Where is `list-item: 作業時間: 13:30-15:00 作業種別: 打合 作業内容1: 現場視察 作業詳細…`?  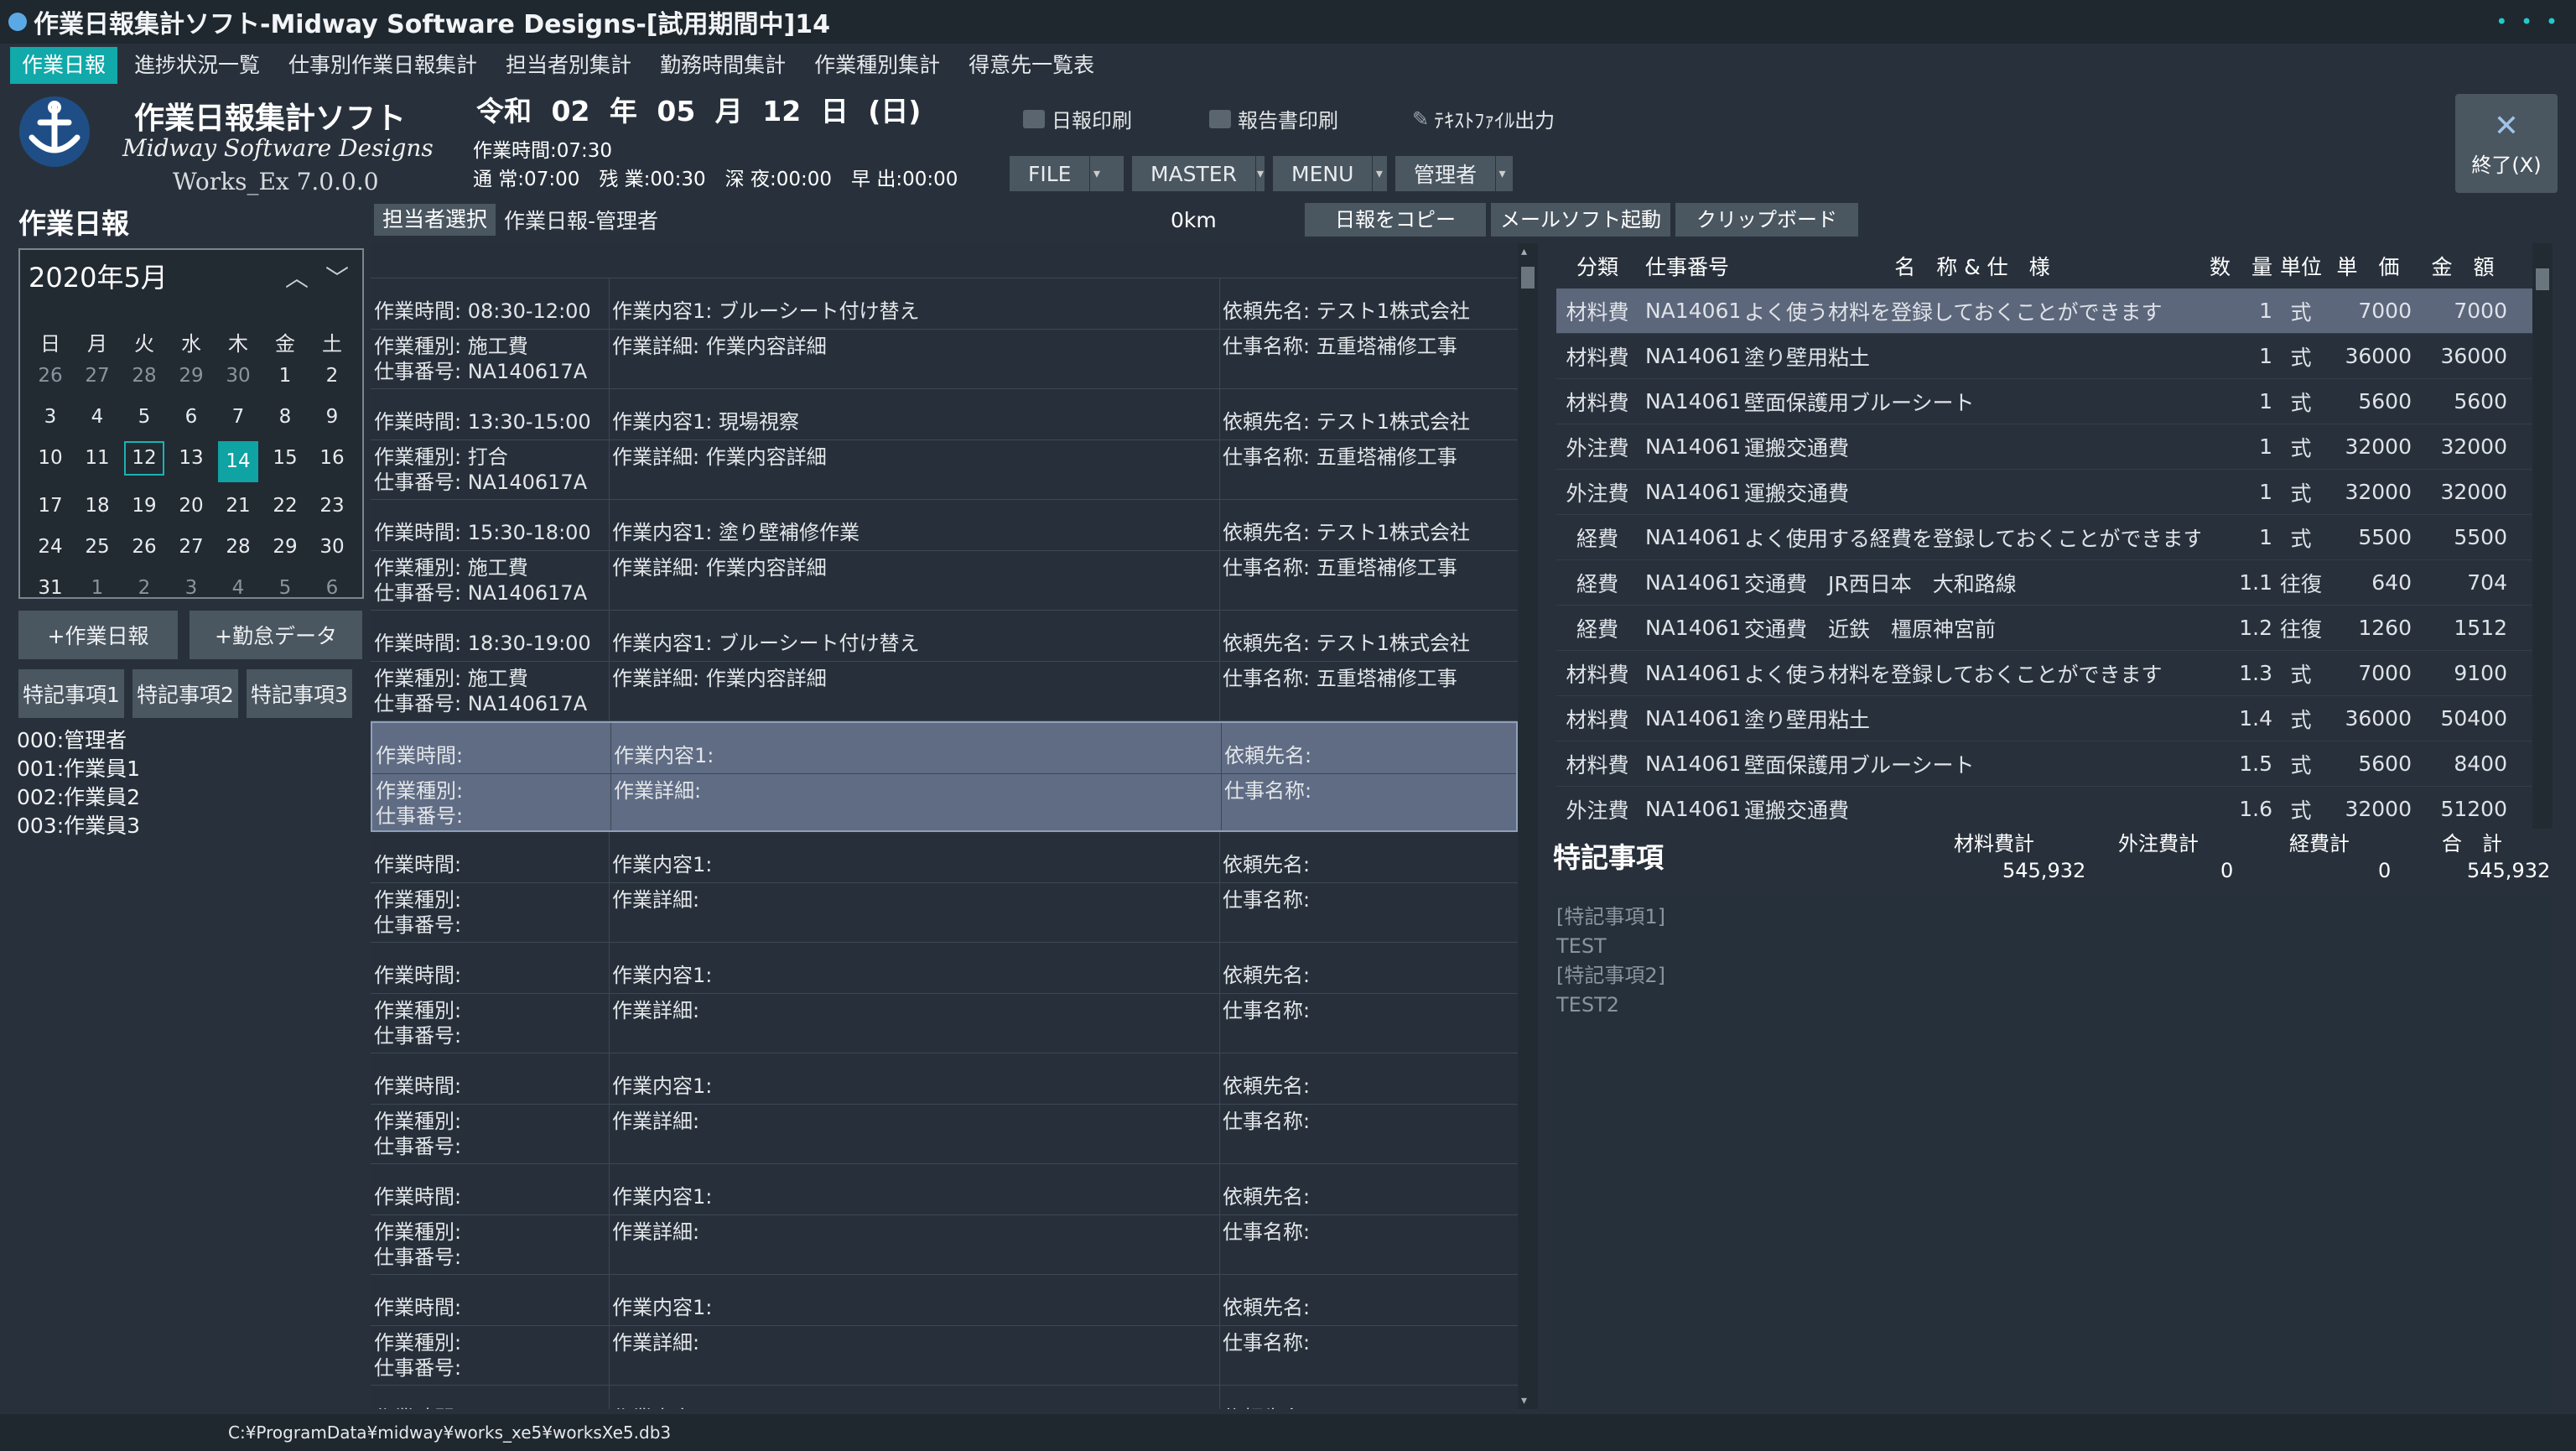
list-item: 作業時間: 13:30-15:00 作業種別: 打合 作業内容1: 現場視察 作業詳細… is located at coordinates (945, 444).